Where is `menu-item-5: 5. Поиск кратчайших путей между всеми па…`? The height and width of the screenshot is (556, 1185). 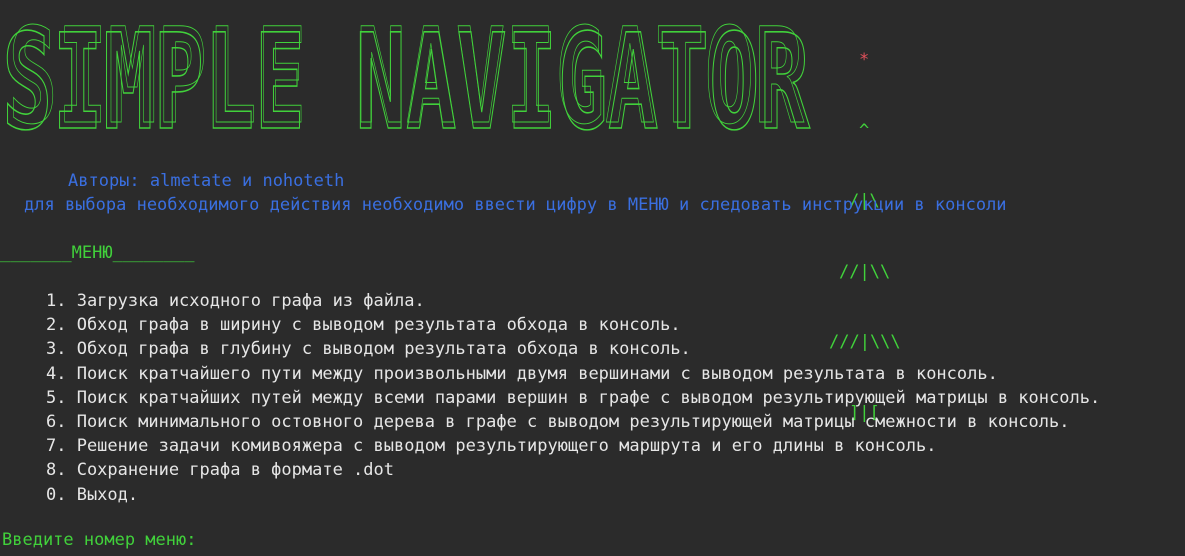
menu-item-5: 5. Поиск кратчайших путей между всеми па… is located at coordinates (573, 397).